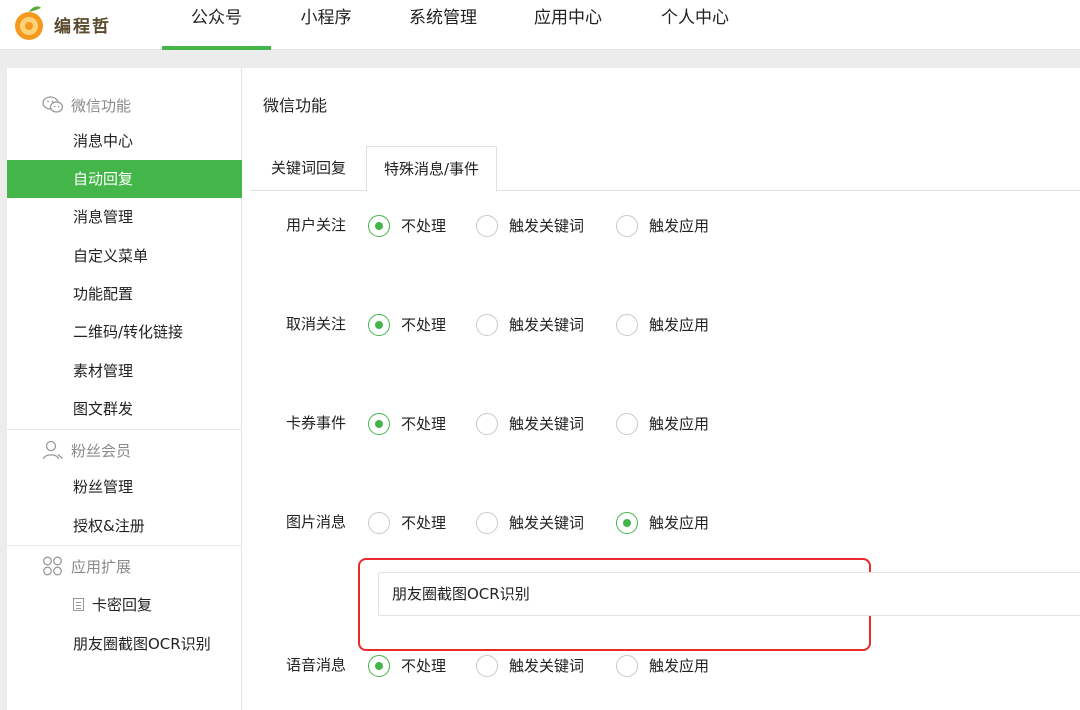 This screenshot has height=710, width=1080. I want to click on apps-icon, so click(52, 566).